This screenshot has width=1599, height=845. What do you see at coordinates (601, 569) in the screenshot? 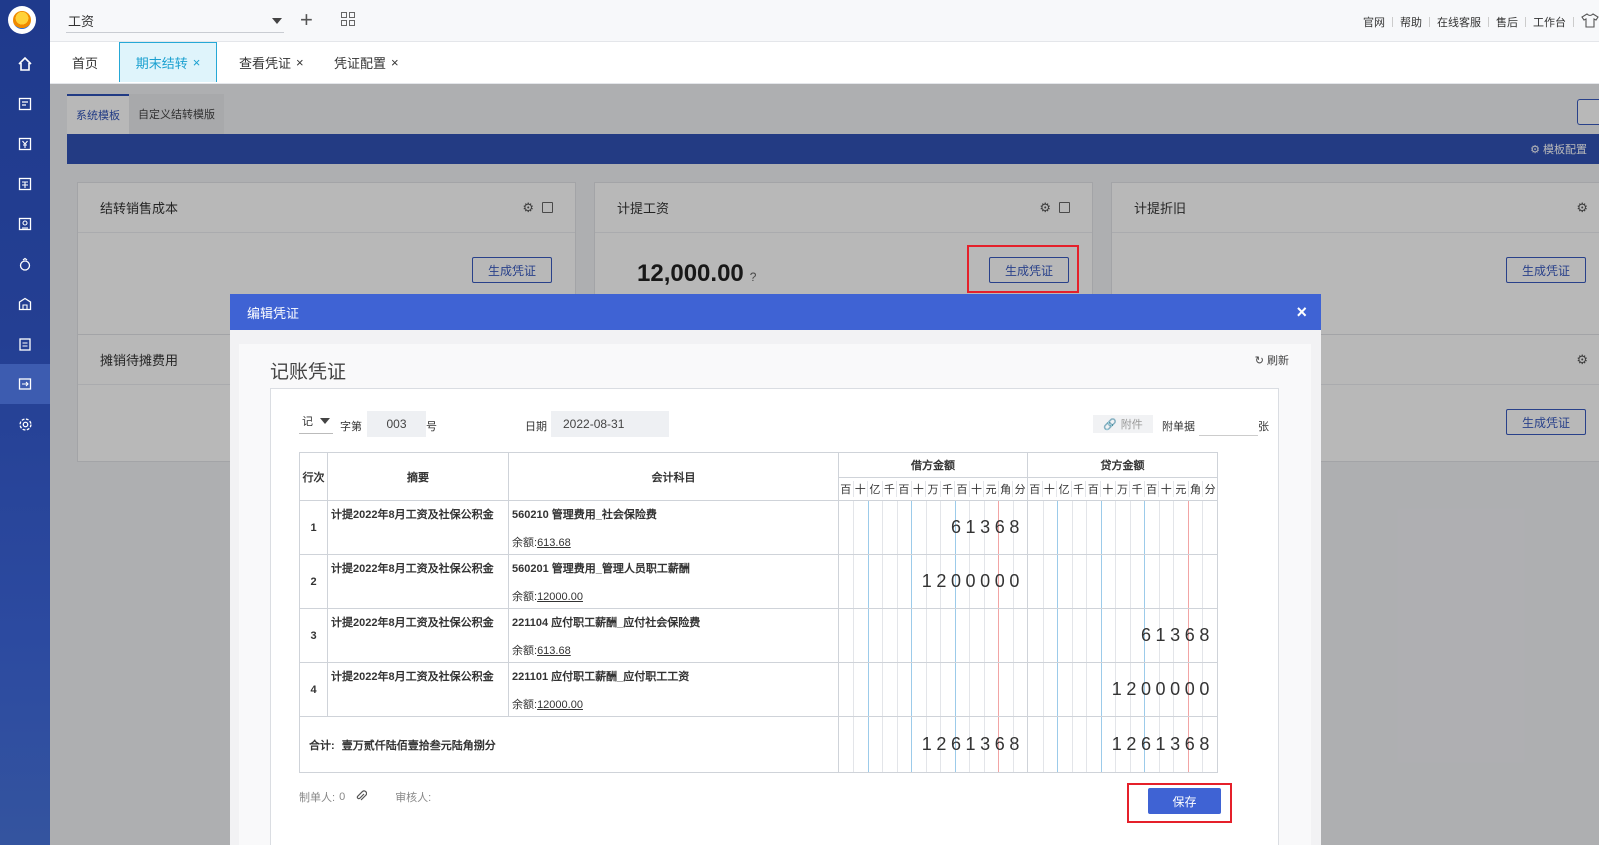
I see `account-name: 560201 管理费用_管理人员职工薪酬` at bounding box center [601, 569].